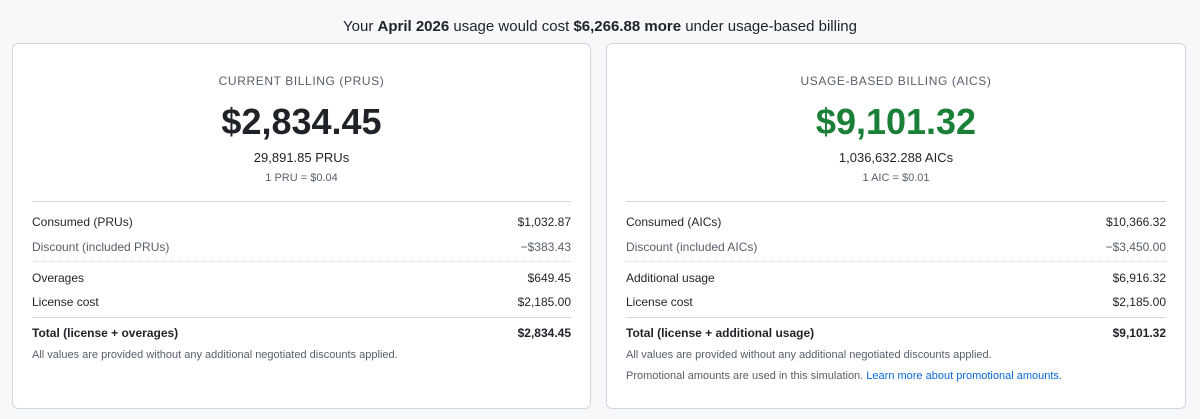  I want to click on row-label: Total (license + additional usage), so click(720, 333).